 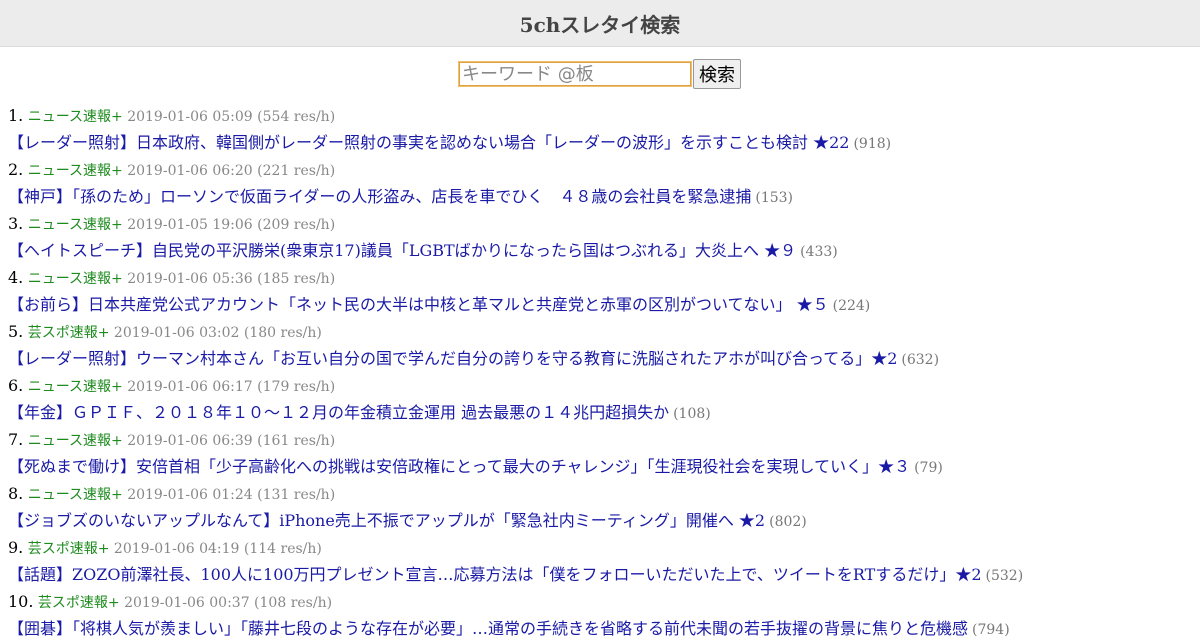 What do you see at coordinates (788, 522) in the screenshot?
I see `post-count: (802)` at bounding box center [788, 522].